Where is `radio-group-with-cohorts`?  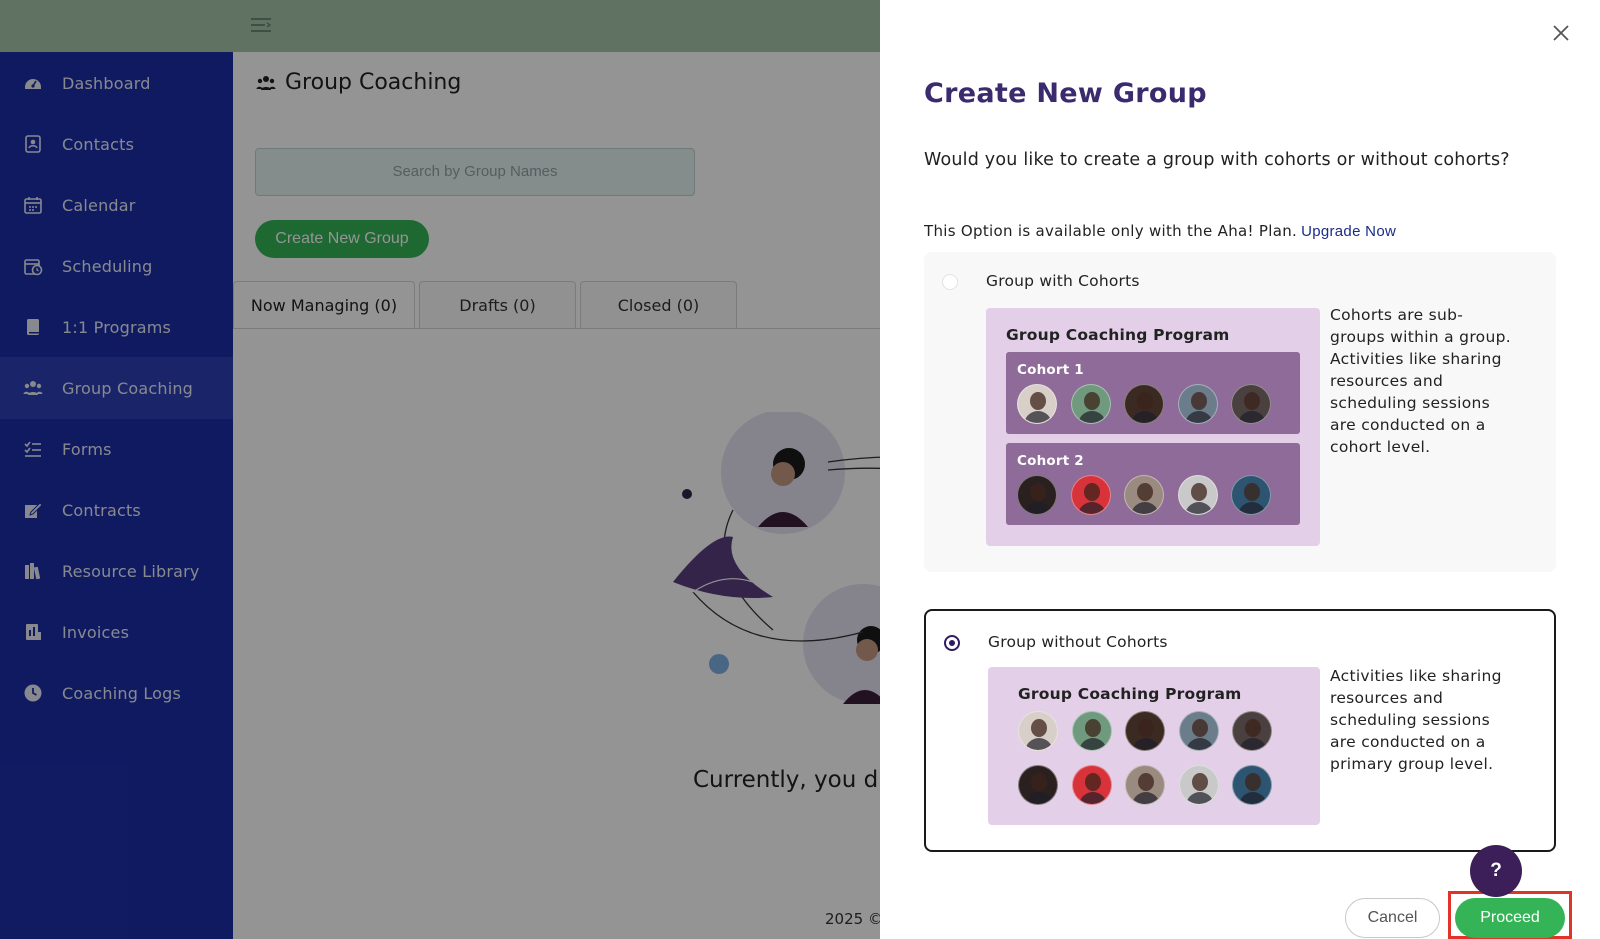
radio-group-with-cohorts is located at coordinates (950, 282).